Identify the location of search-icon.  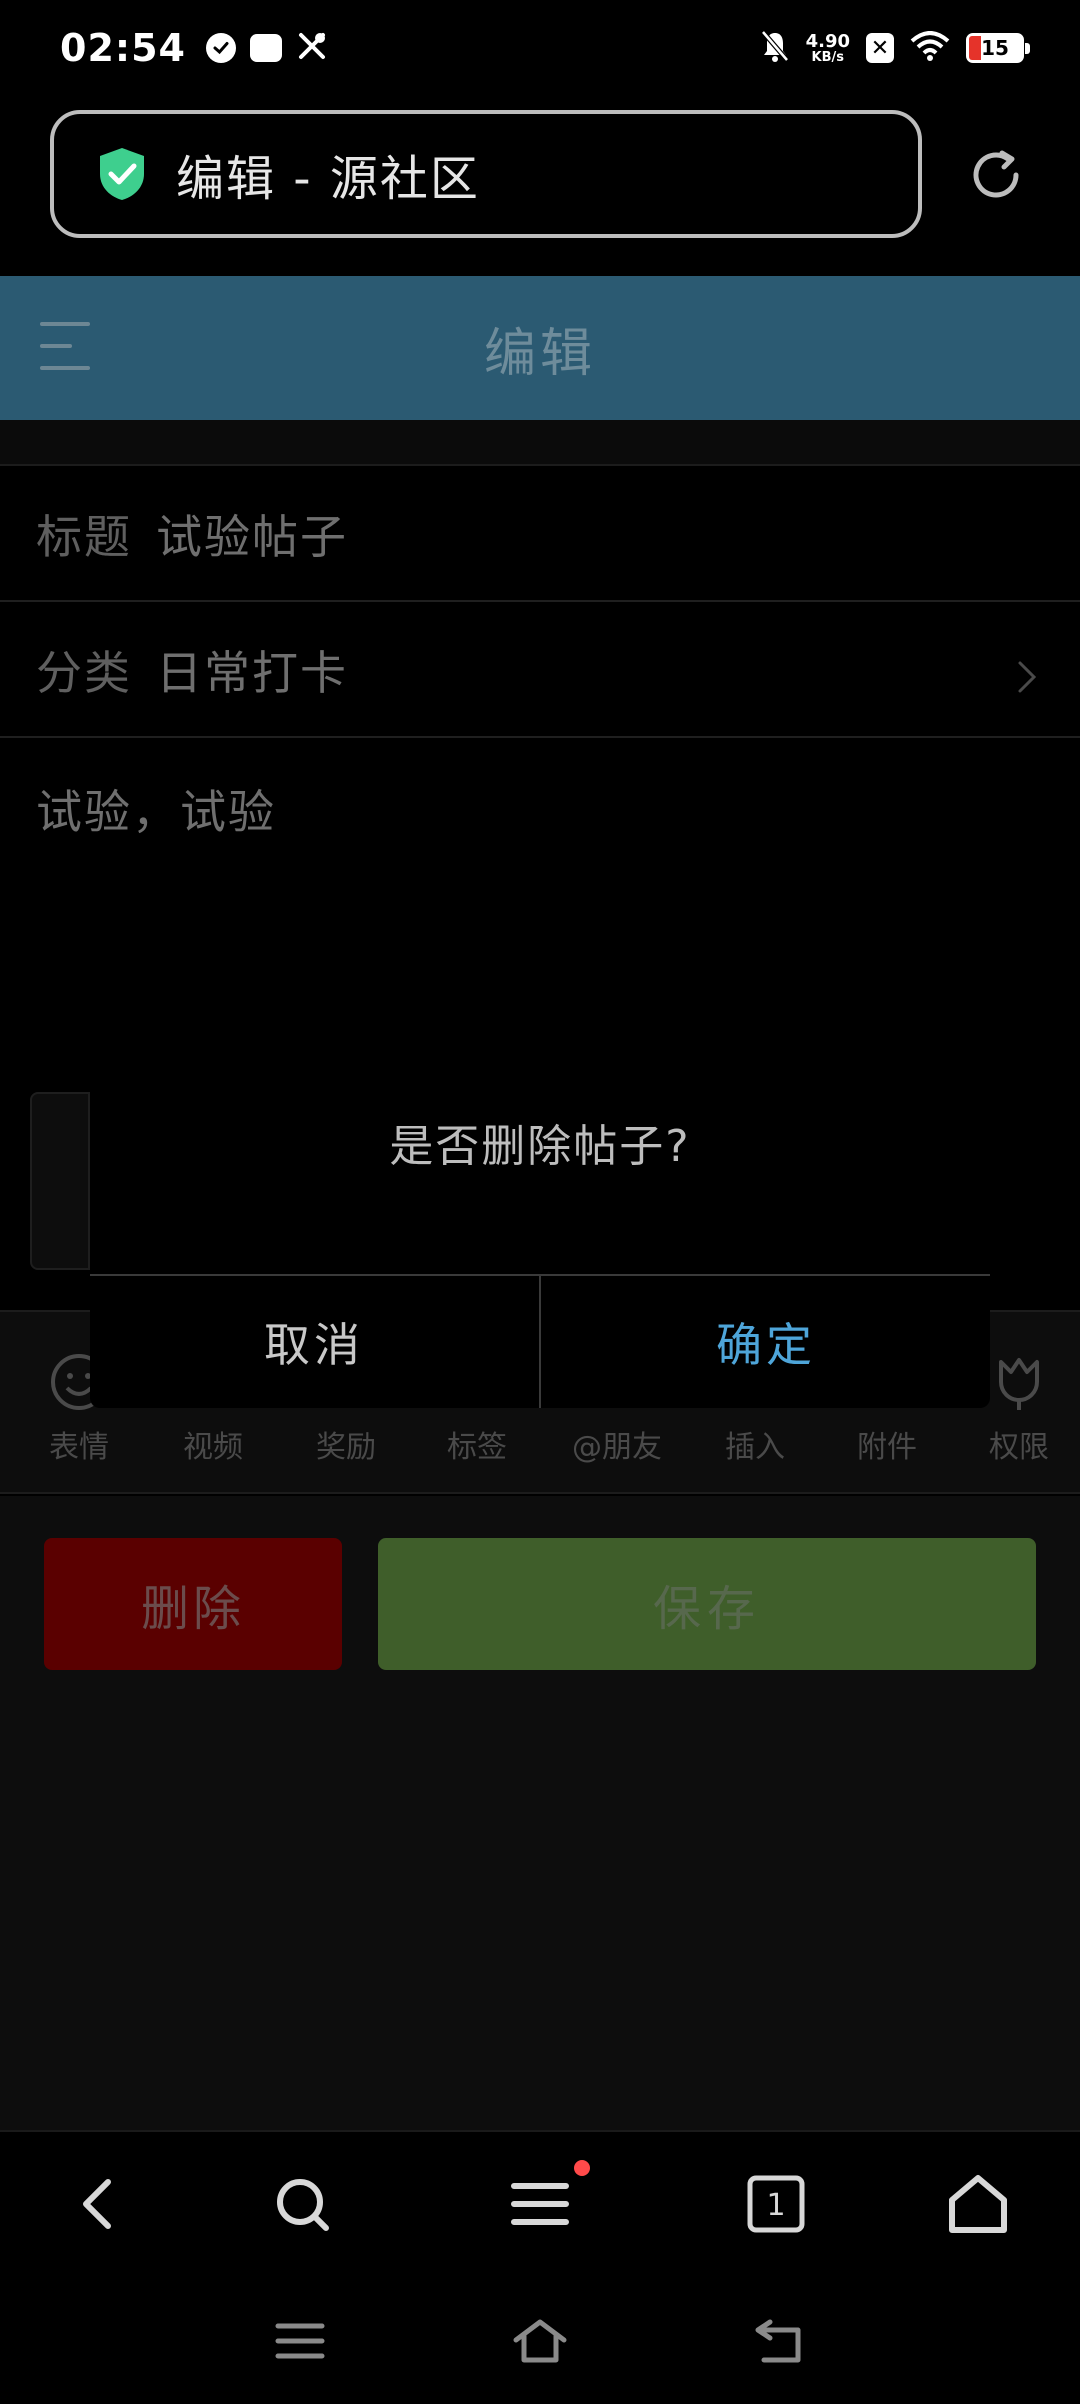
(302, 2204).